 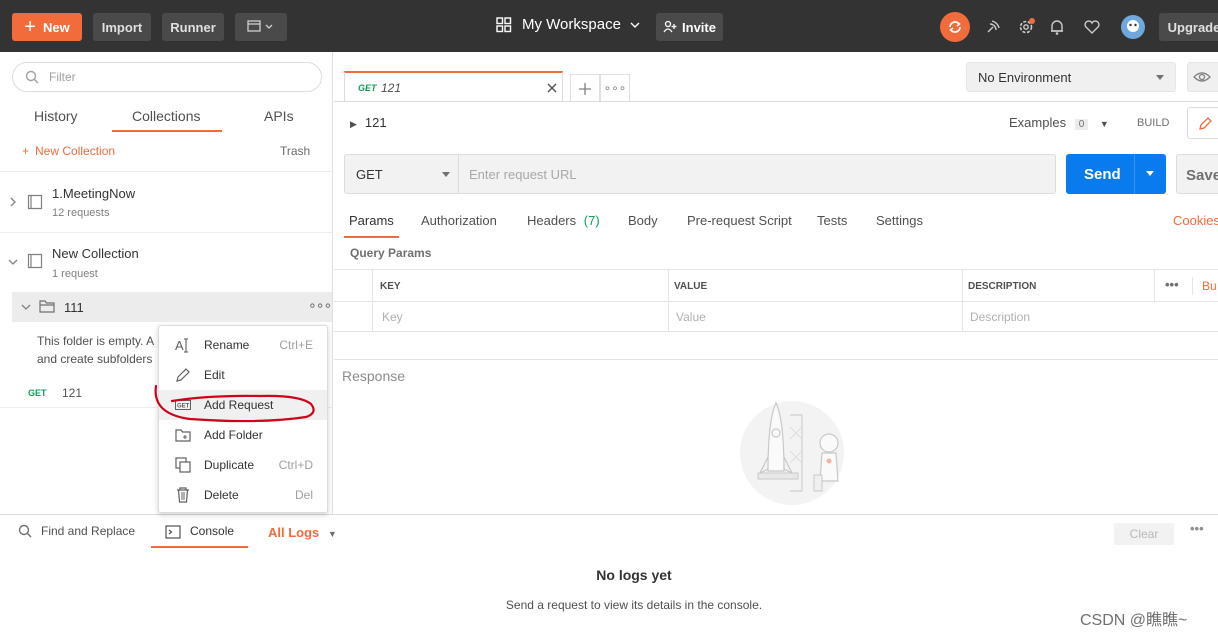 I want to click on console-tab: Console, so click(x=199, y=531).